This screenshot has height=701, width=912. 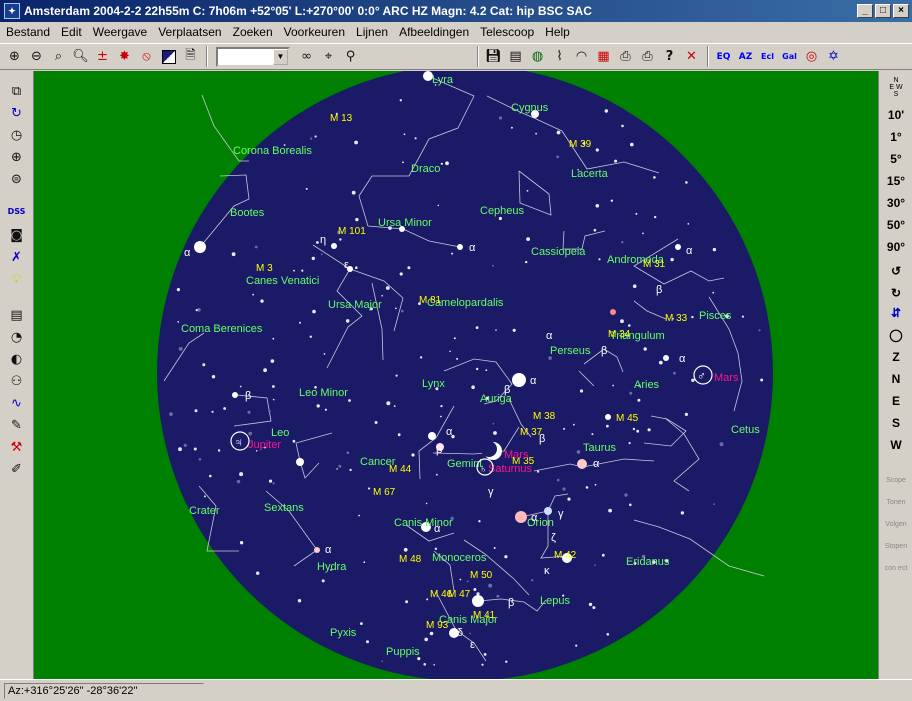 What do you see at coordinates (896, 423) in the screenshot?
I see `south-button: S` at bounding box center [896, 423].